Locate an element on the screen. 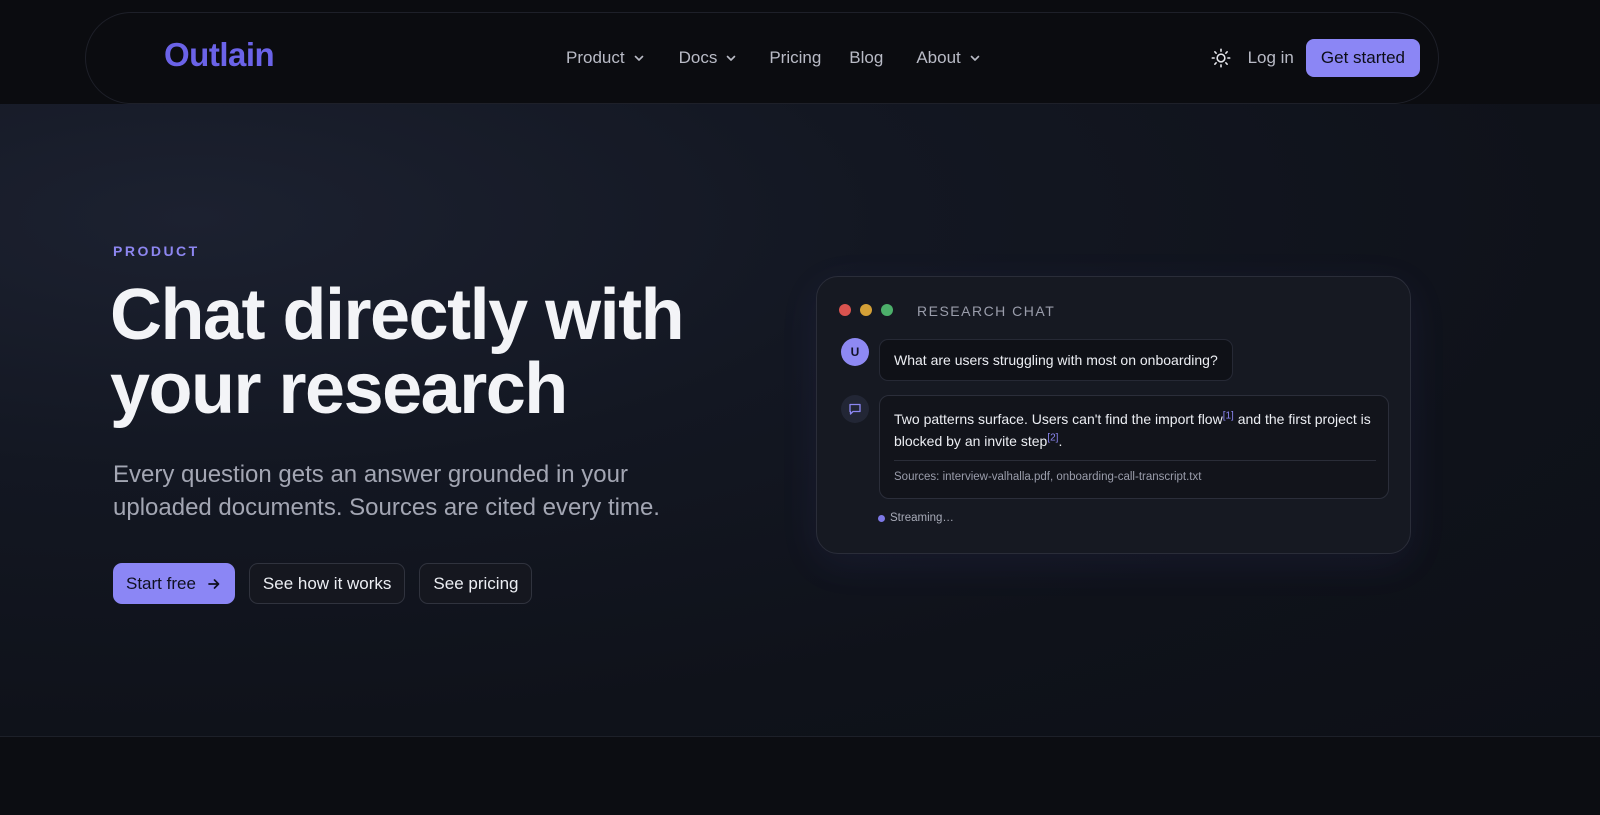  chat-title: RESEARCH CHAT is located at coordinates (986, 311).